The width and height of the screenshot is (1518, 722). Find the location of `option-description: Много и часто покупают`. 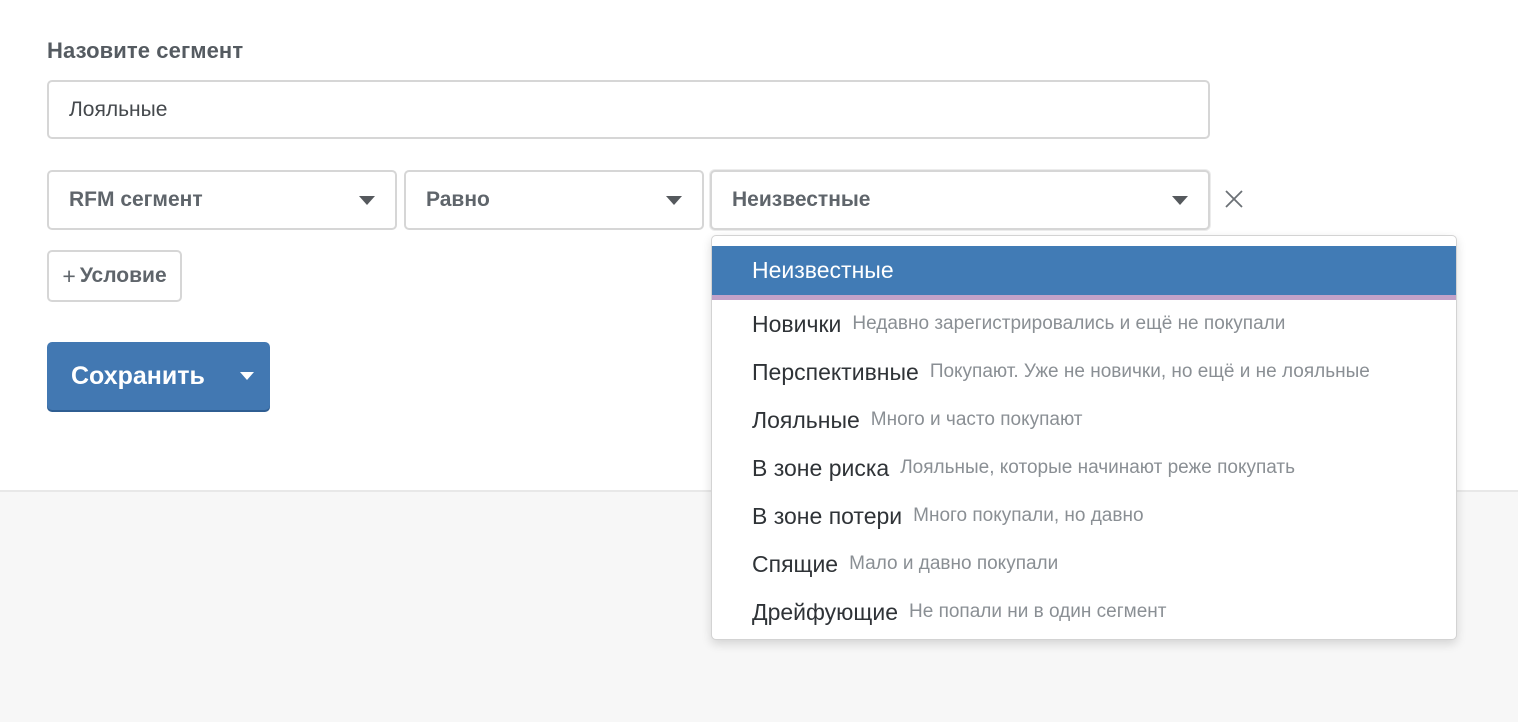

option-description: Много и часто покупают is located at coordinates (976, 419).